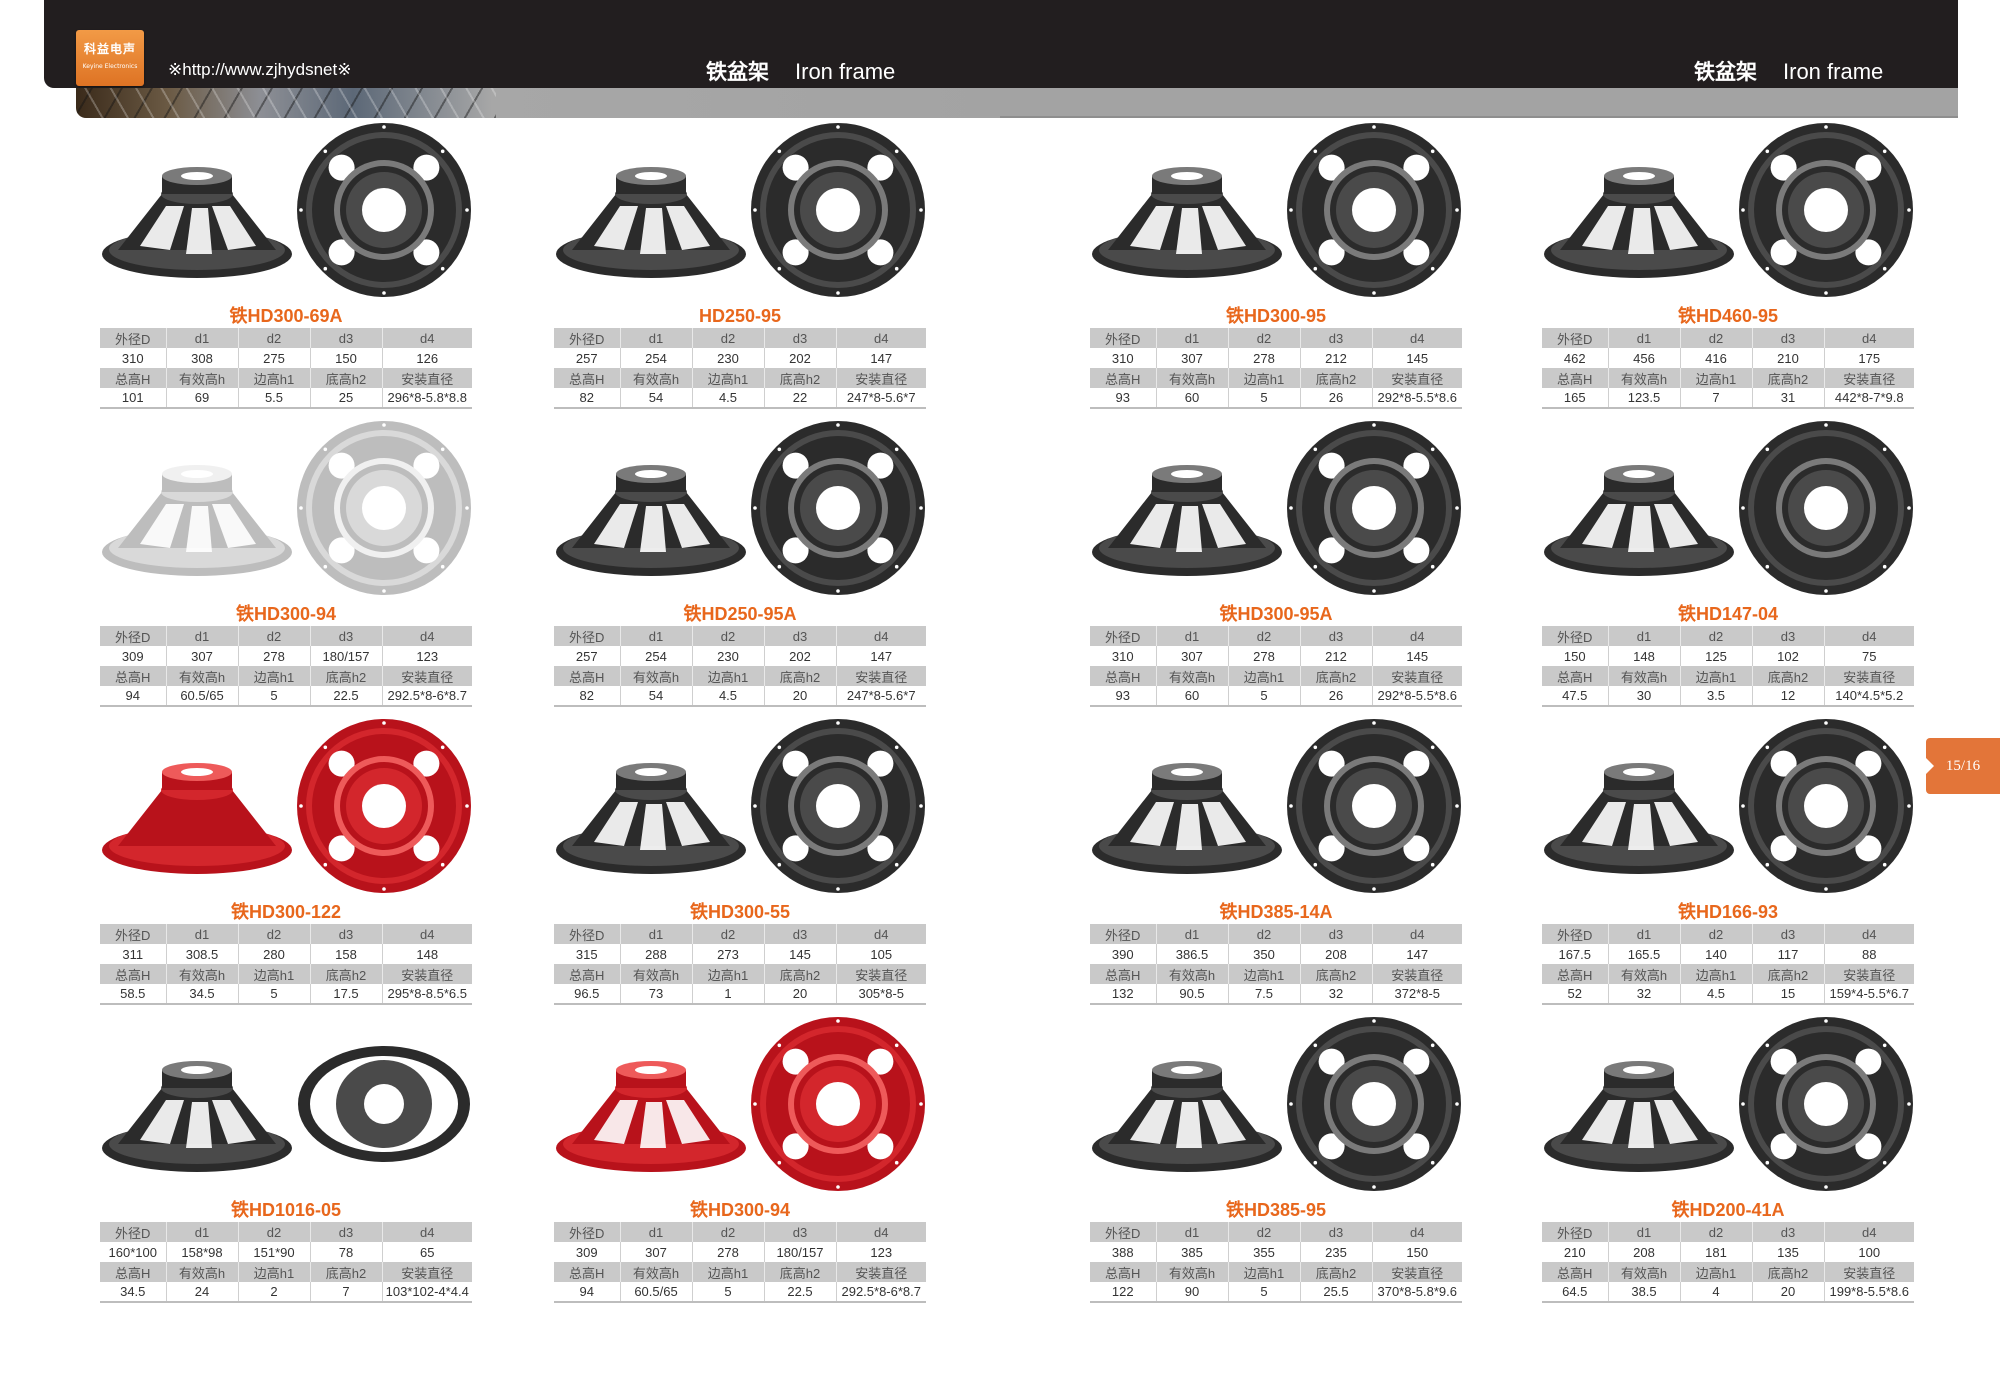  What do you see at coordinates (427, 656) in the screenshot?
I see `spec-value-cell: 123` at bounding box center [427, 656].